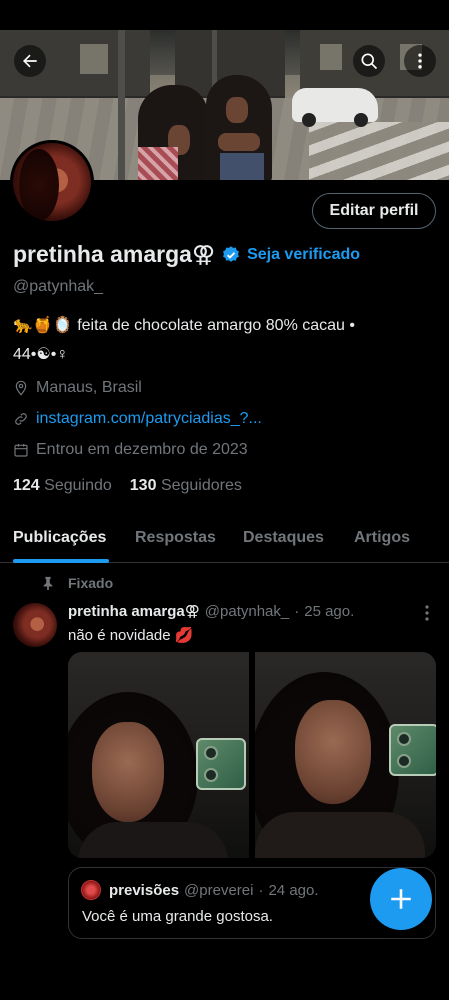 This screenshot has width=449, height=1000. Describe the element at coordinates (142, 449) in the screenshot. I see `joined-text: Entrou em dezembro de 2023` at that location.